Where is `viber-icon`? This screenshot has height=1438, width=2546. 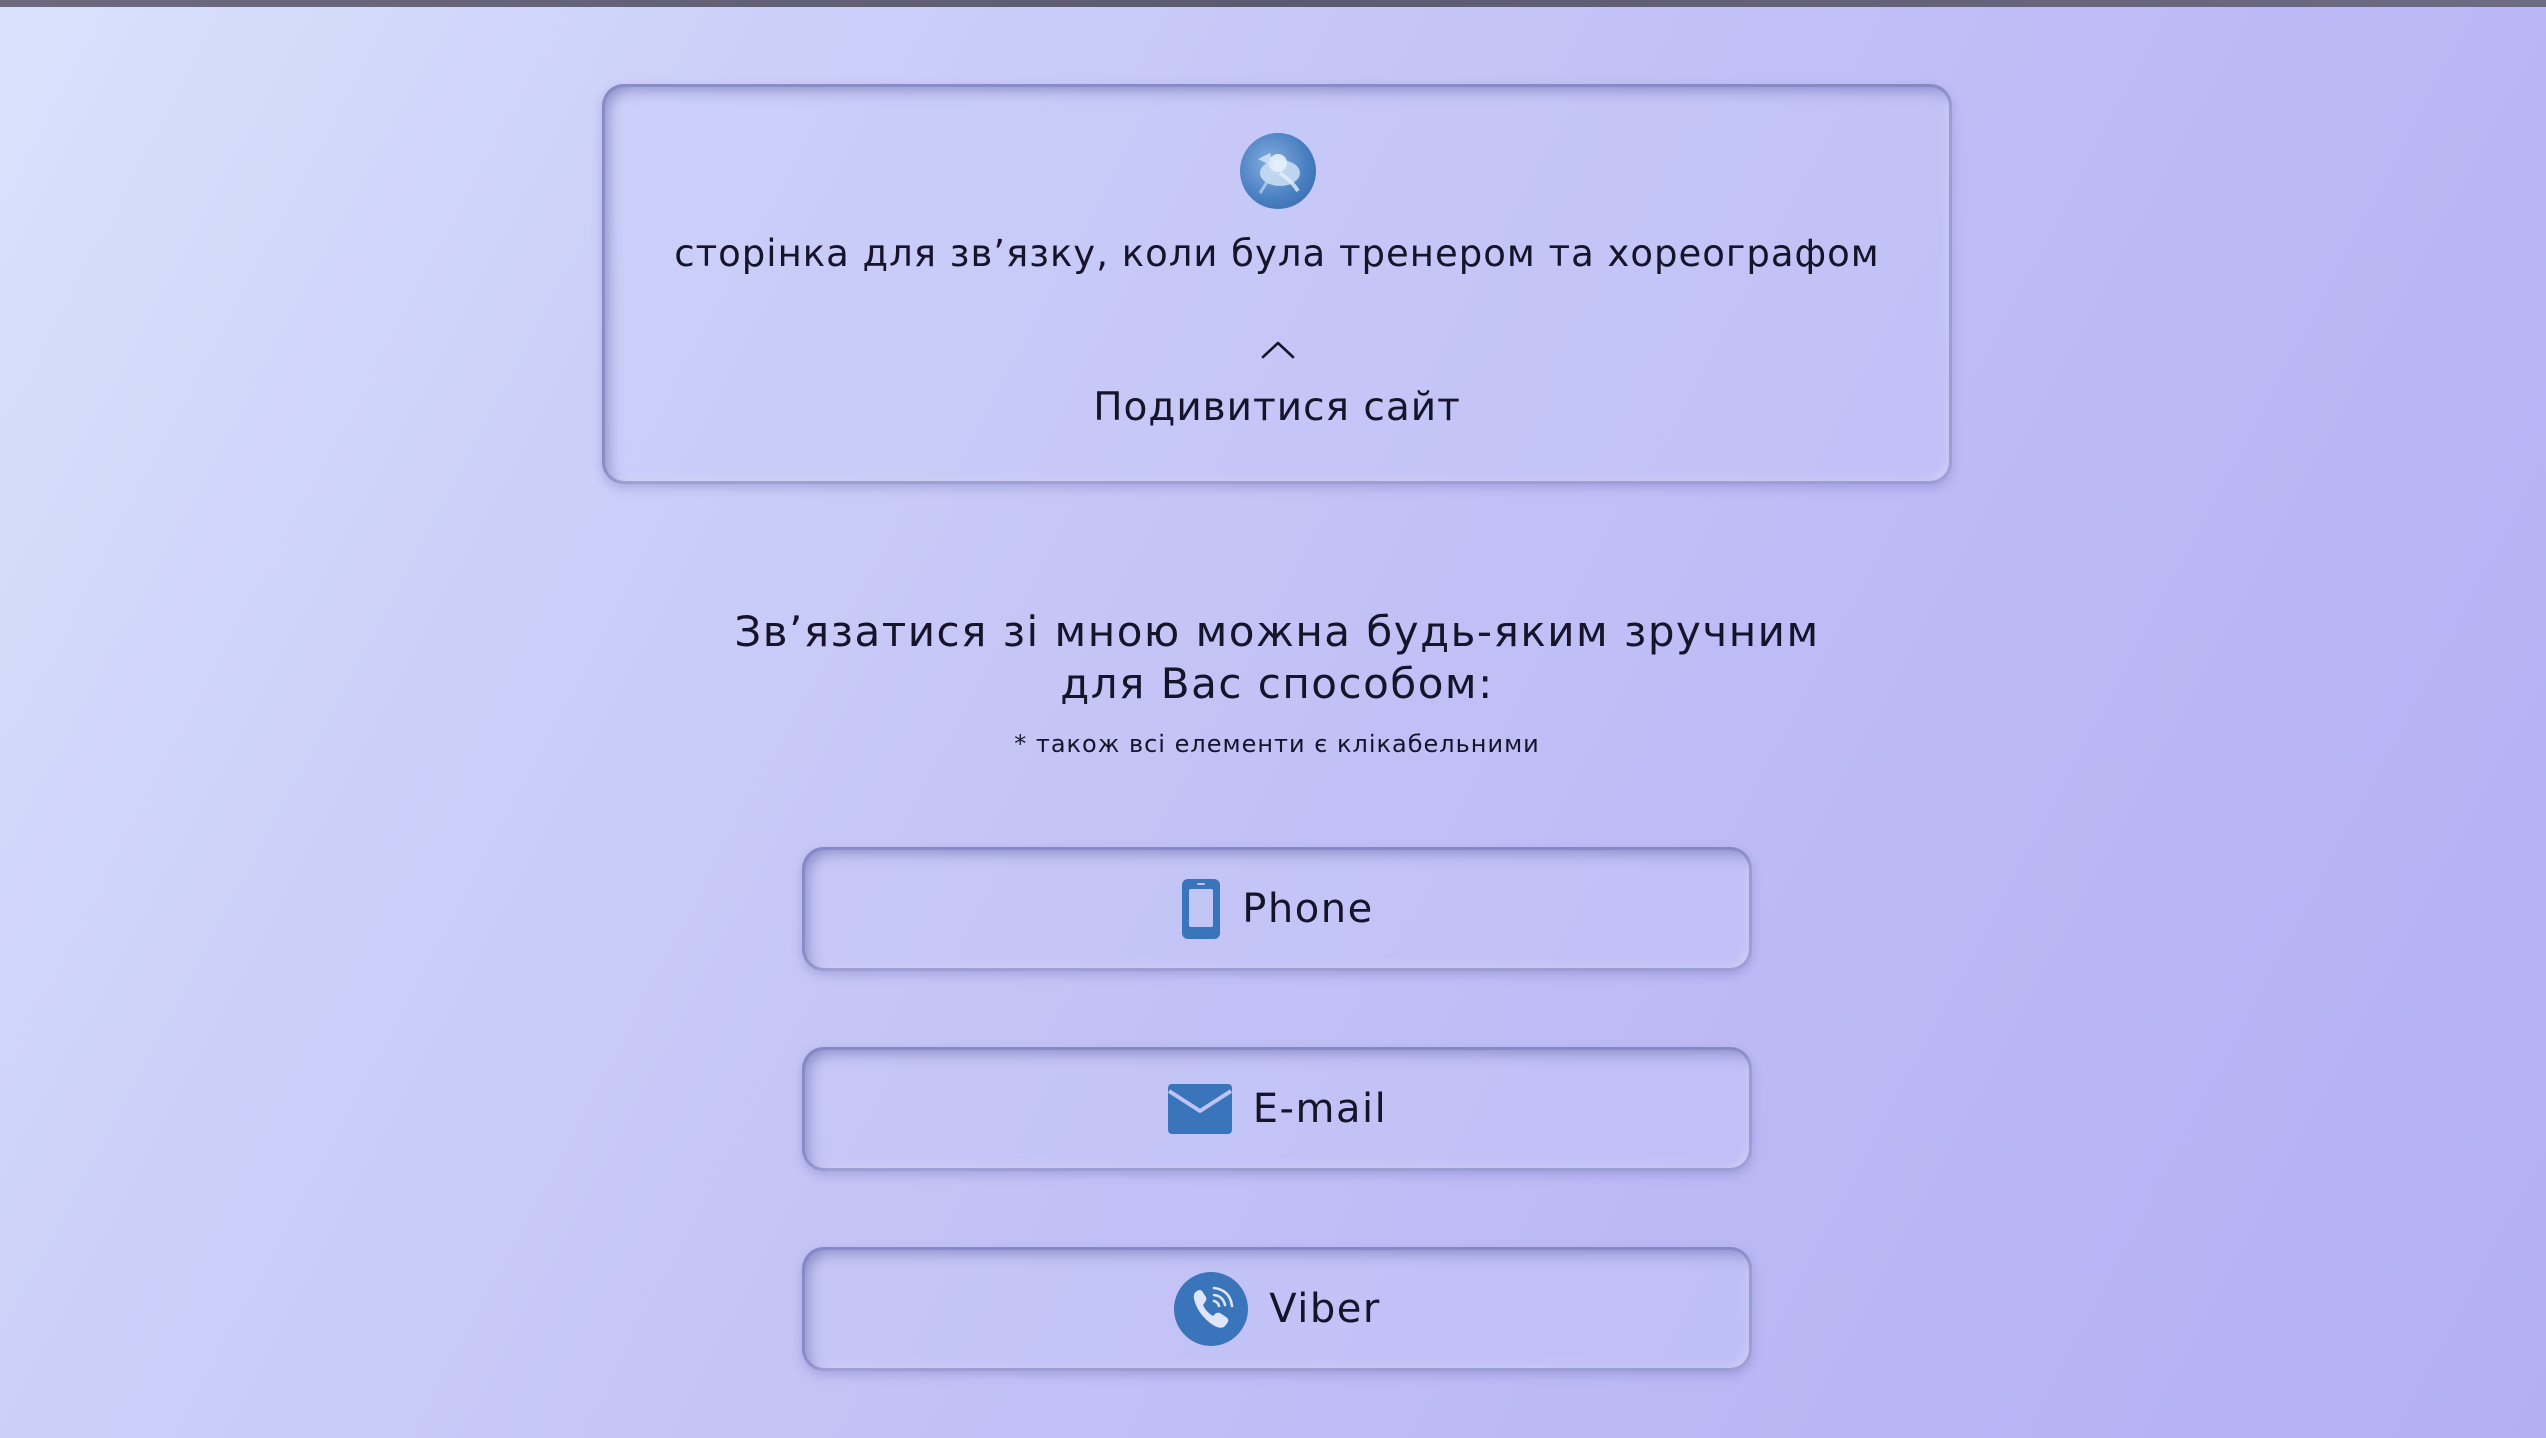
viber-icon is located at coordinates (1211, 1309).